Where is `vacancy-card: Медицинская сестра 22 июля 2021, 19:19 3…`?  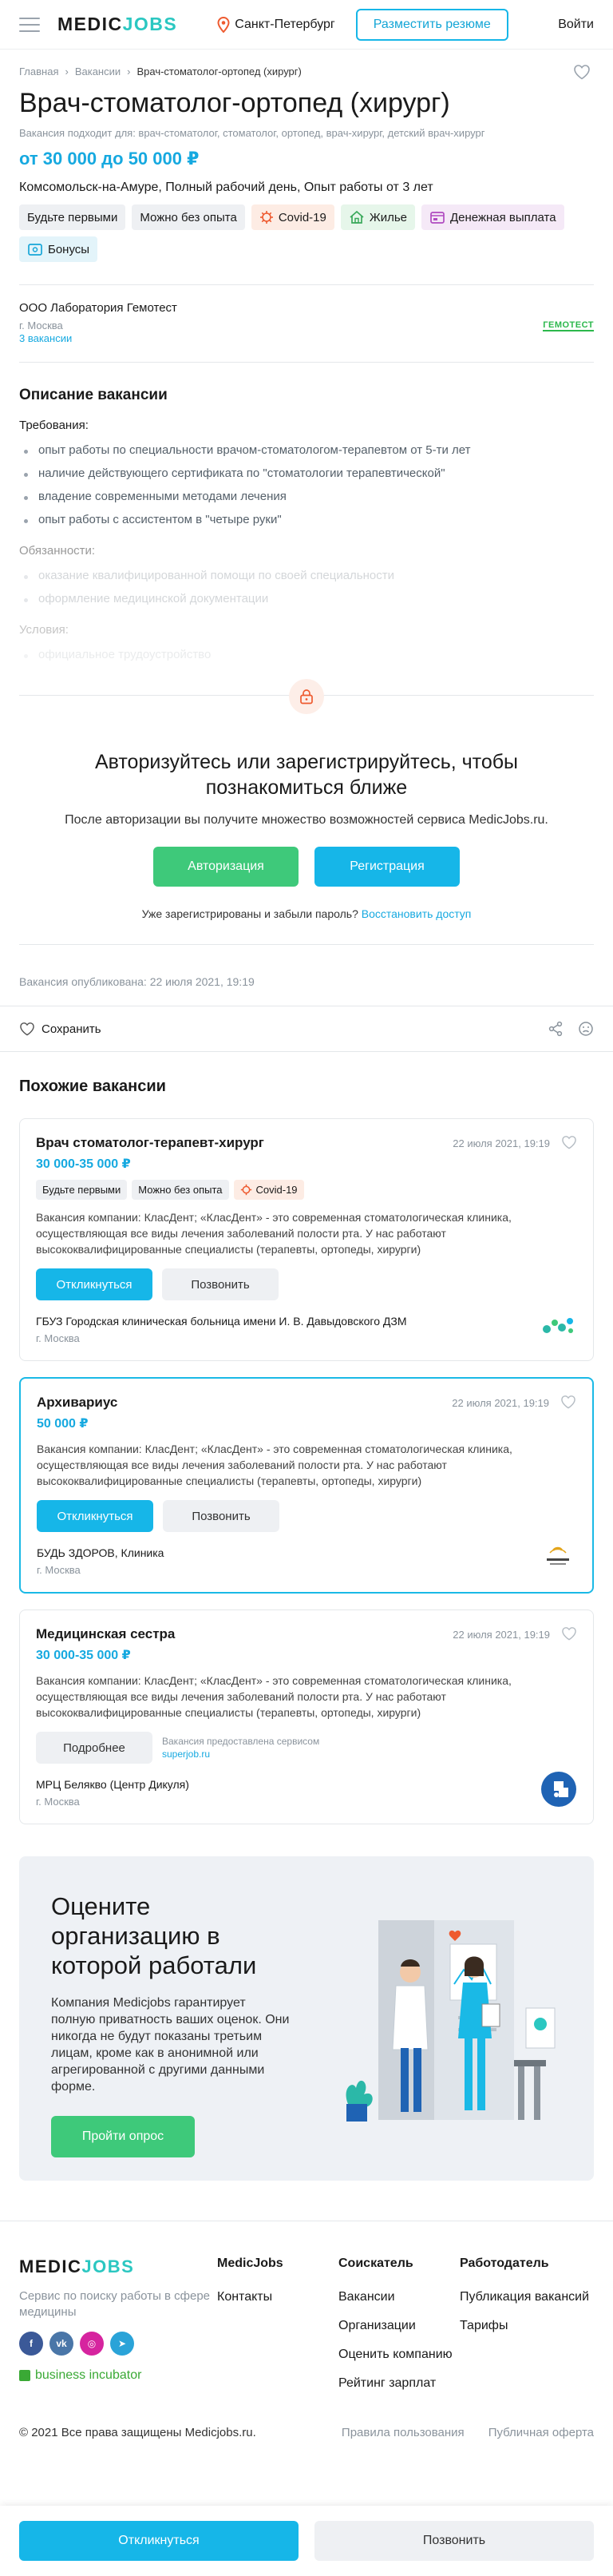
vacancy-card: Медицинская сестра 22 июля 2021, 19:19 3… is located at coordinates (306, 1717).